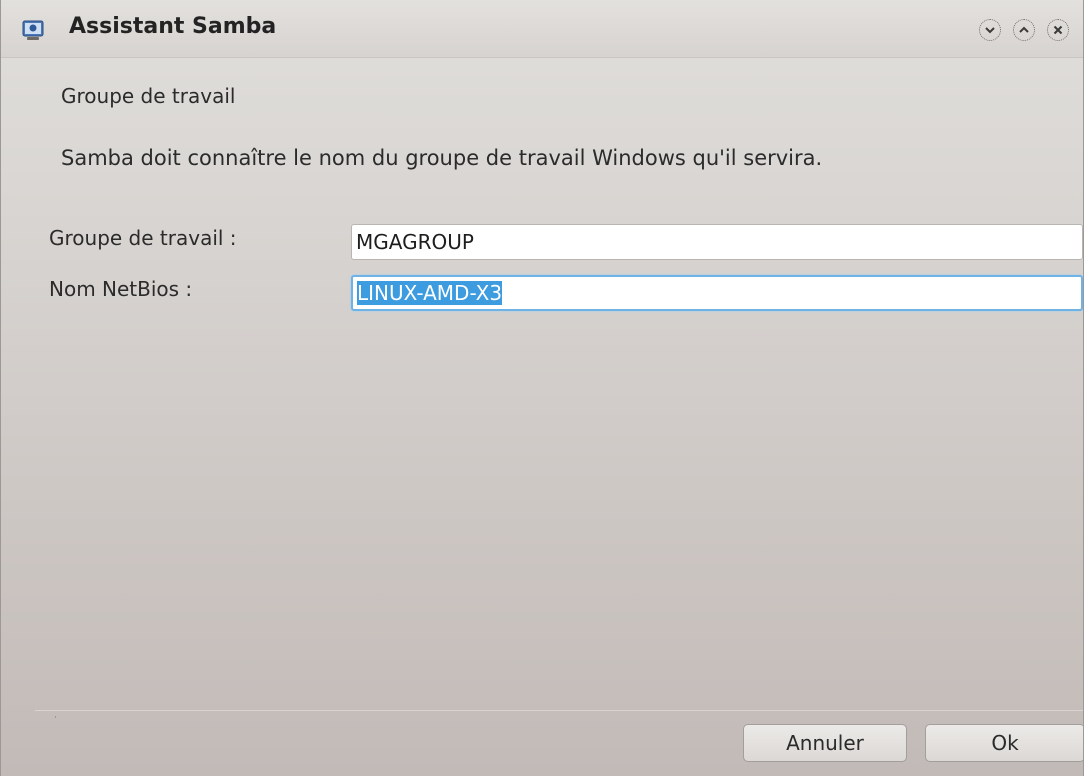 The width and height of the screenshot is (1084, 776). I want to click on minimize-icon, so click(990, 30).